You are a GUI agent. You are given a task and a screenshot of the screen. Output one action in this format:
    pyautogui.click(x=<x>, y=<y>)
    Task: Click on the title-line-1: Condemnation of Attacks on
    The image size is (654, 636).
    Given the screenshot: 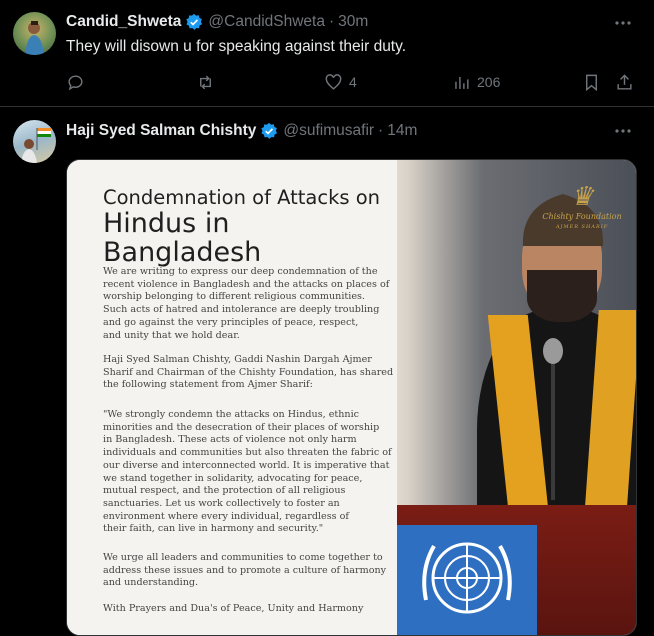 What is the action you would take?
    pyautogui.click(x=242, y=197)
    